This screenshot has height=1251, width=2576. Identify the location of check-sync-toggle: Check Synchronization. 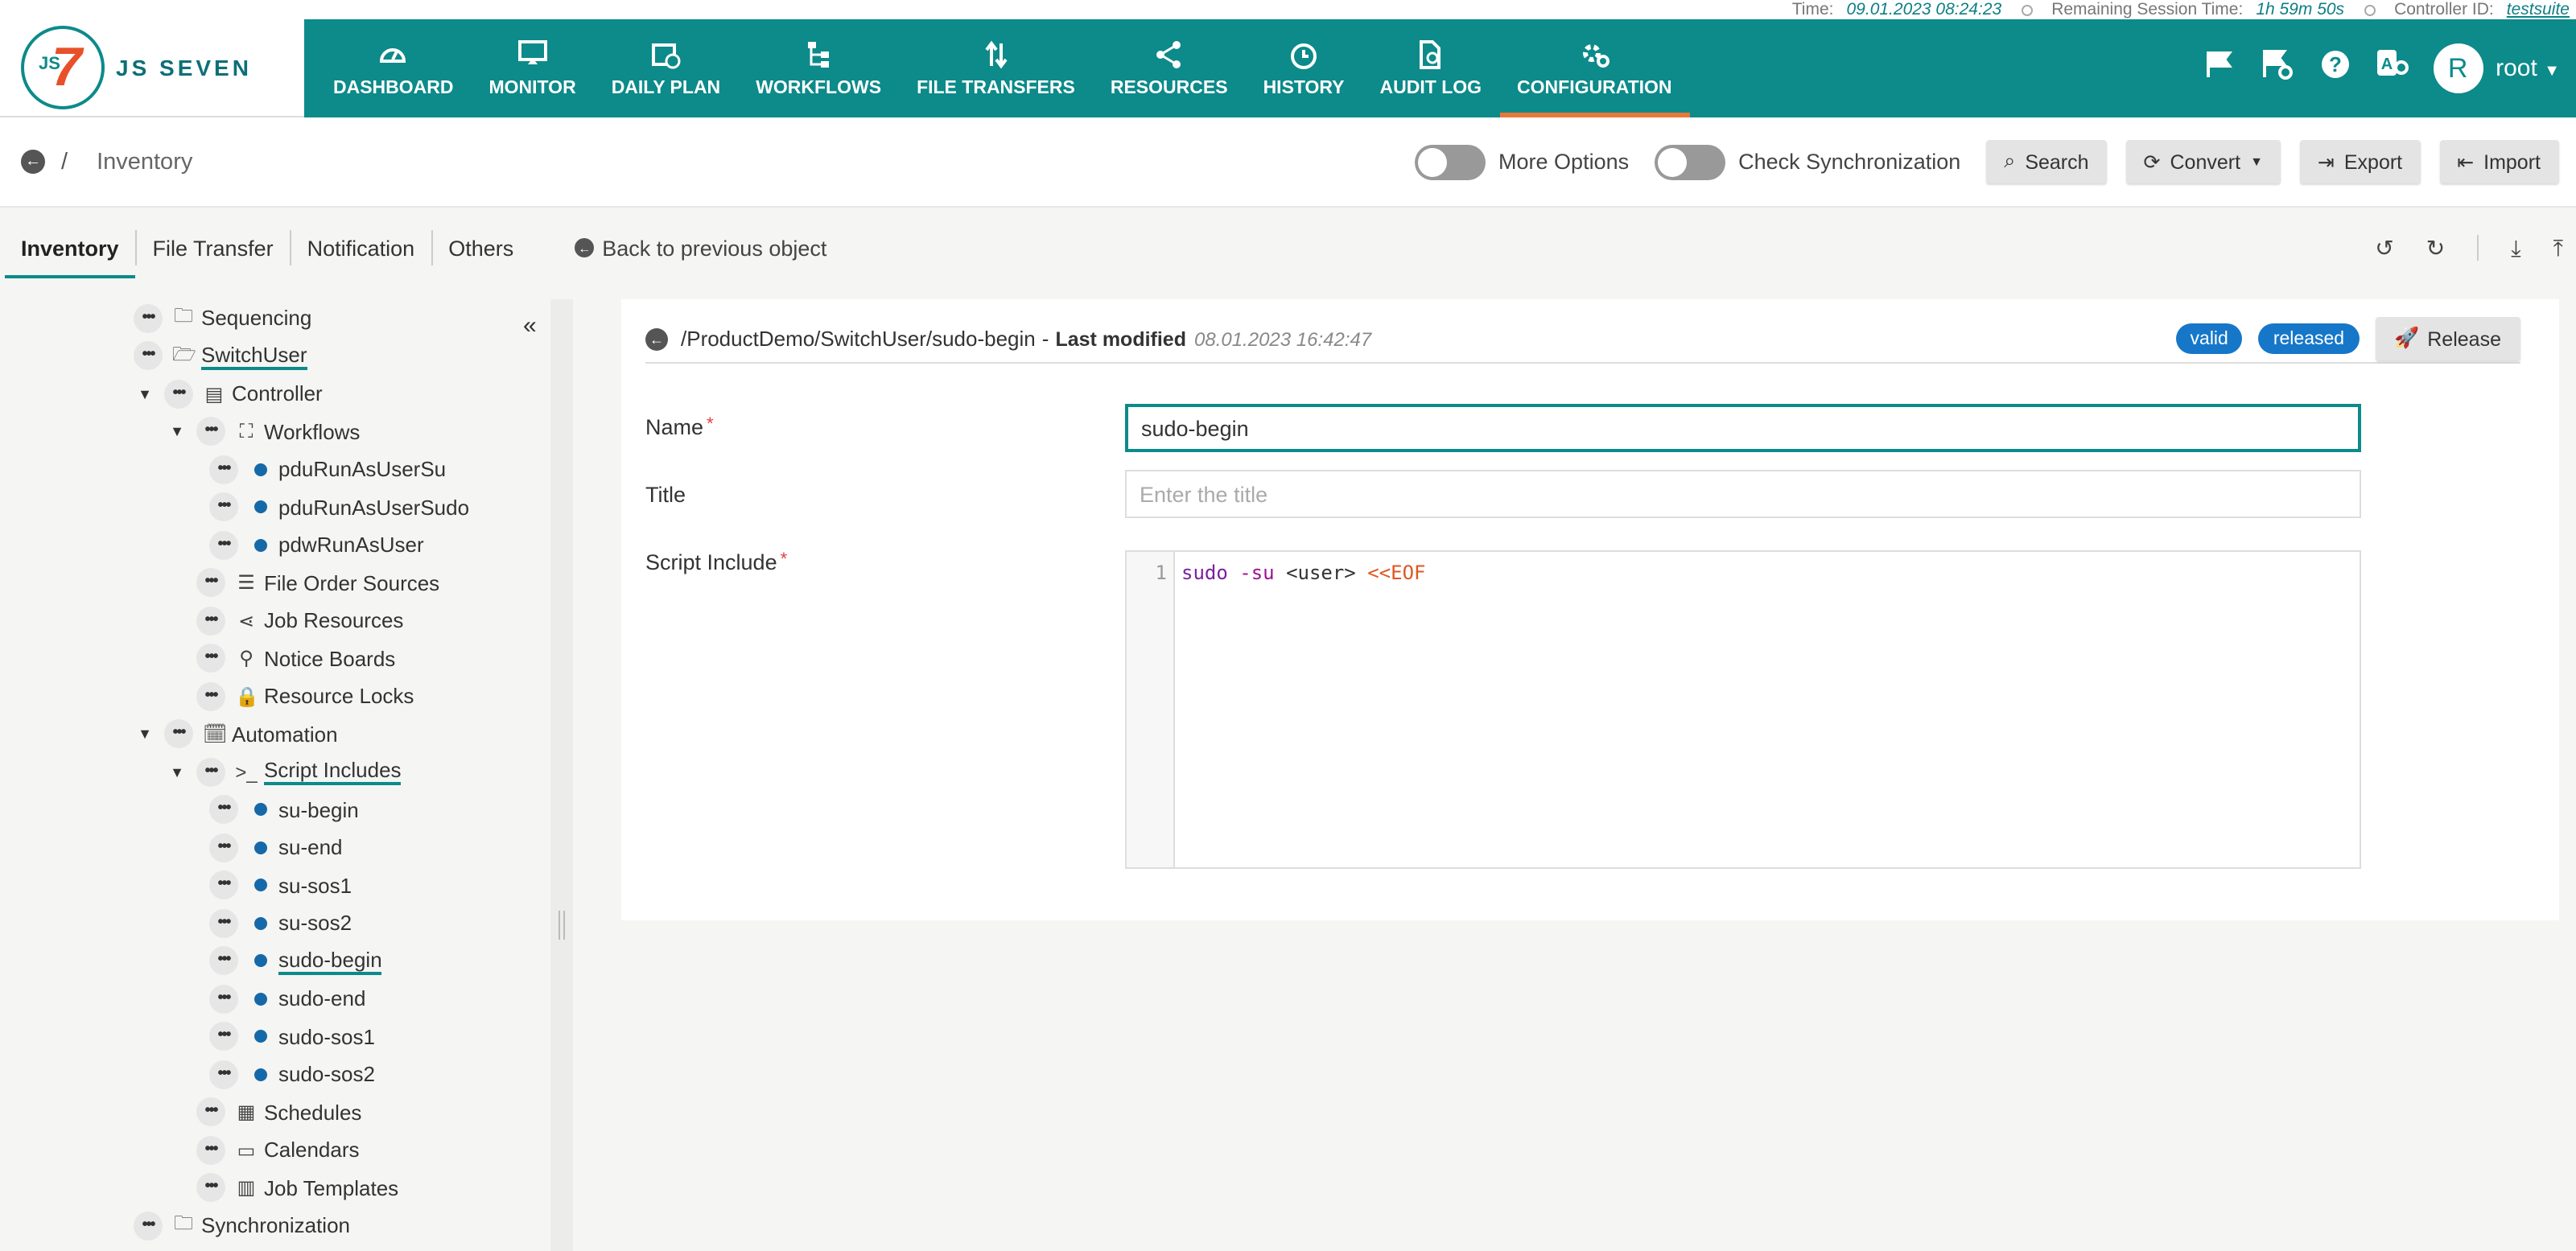
(1807, 161).